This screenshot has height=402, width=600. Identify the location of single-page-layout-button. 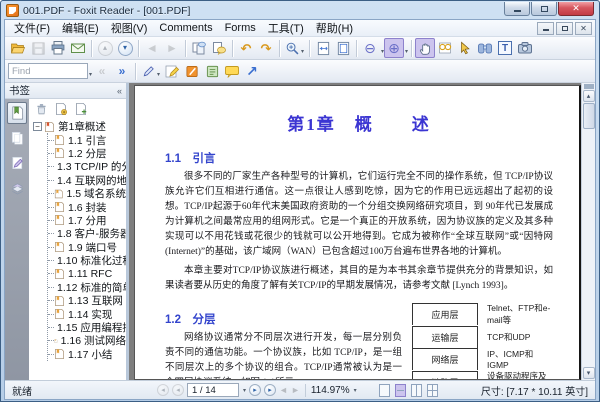
(384, 390).